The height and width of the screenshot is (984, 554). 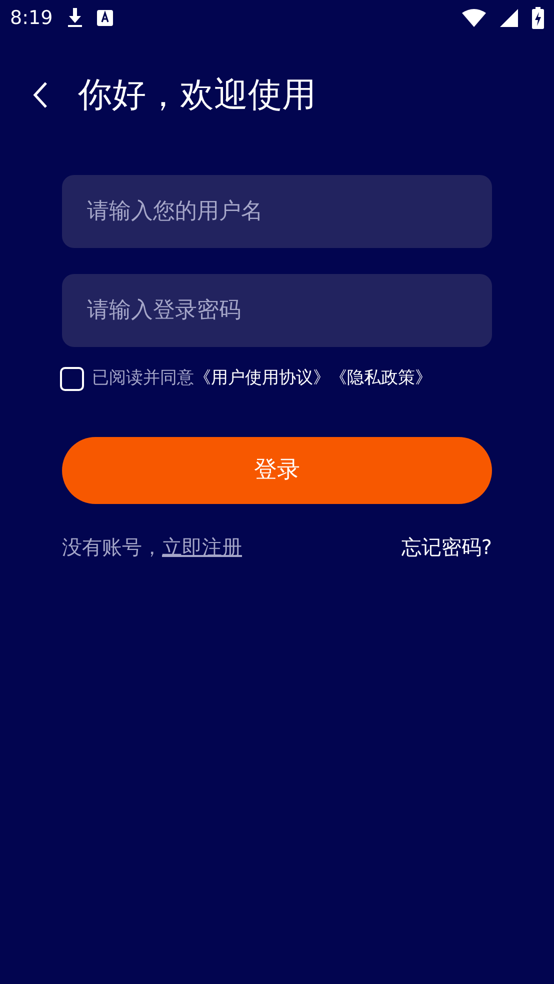 What do you see at coordinates (152, 547) in the screenshot?
I see `no-account-text: 没有账号，立即注册` at bounding box center [152, 547].